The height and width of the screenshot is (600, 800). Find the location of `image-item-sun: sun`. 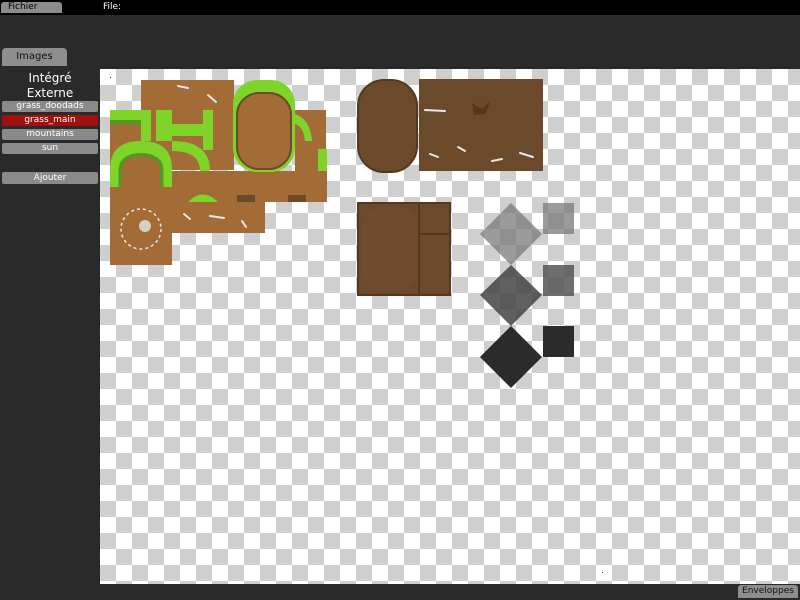

image-item-sun: sun is located at coordinates (50, 148).